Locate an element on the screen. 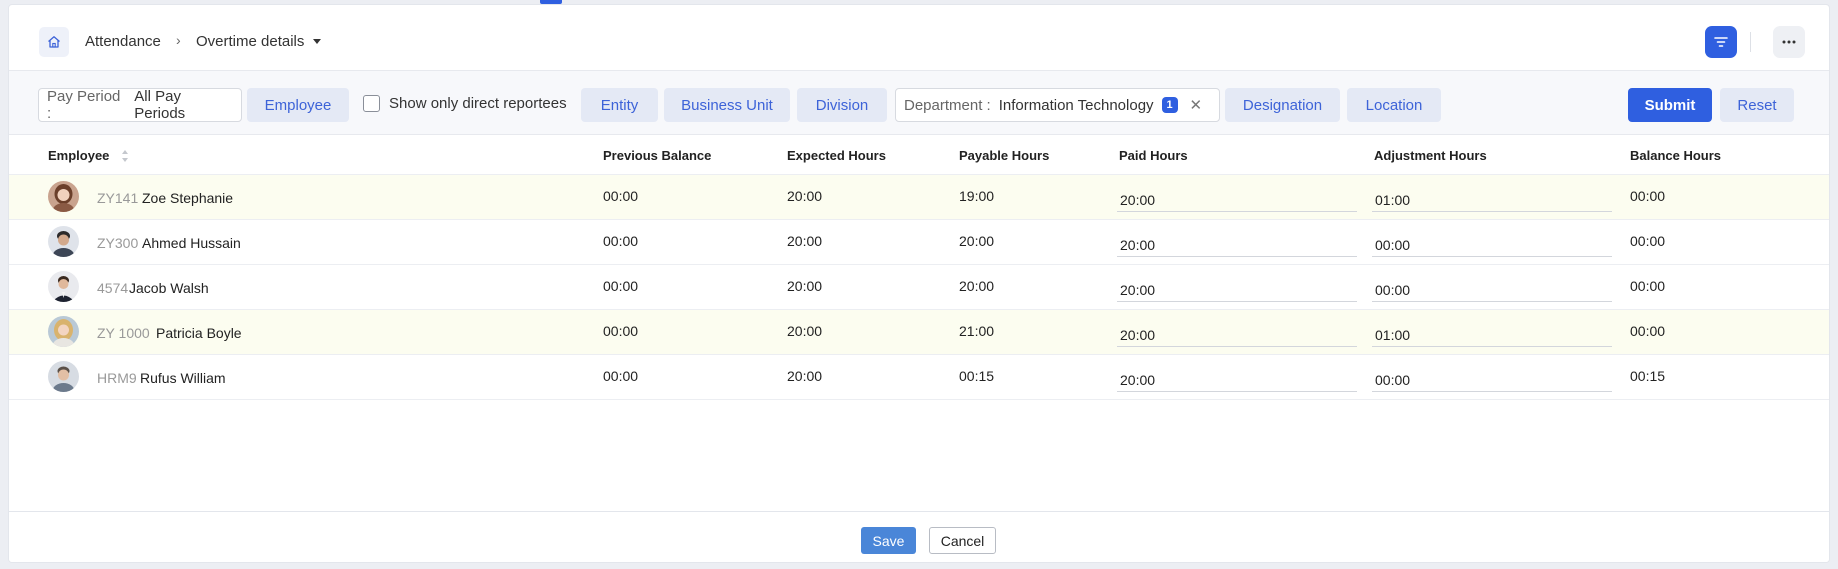 This screenshot has height=569, width=1838. sort-icon is located at coordinates (125, 156).